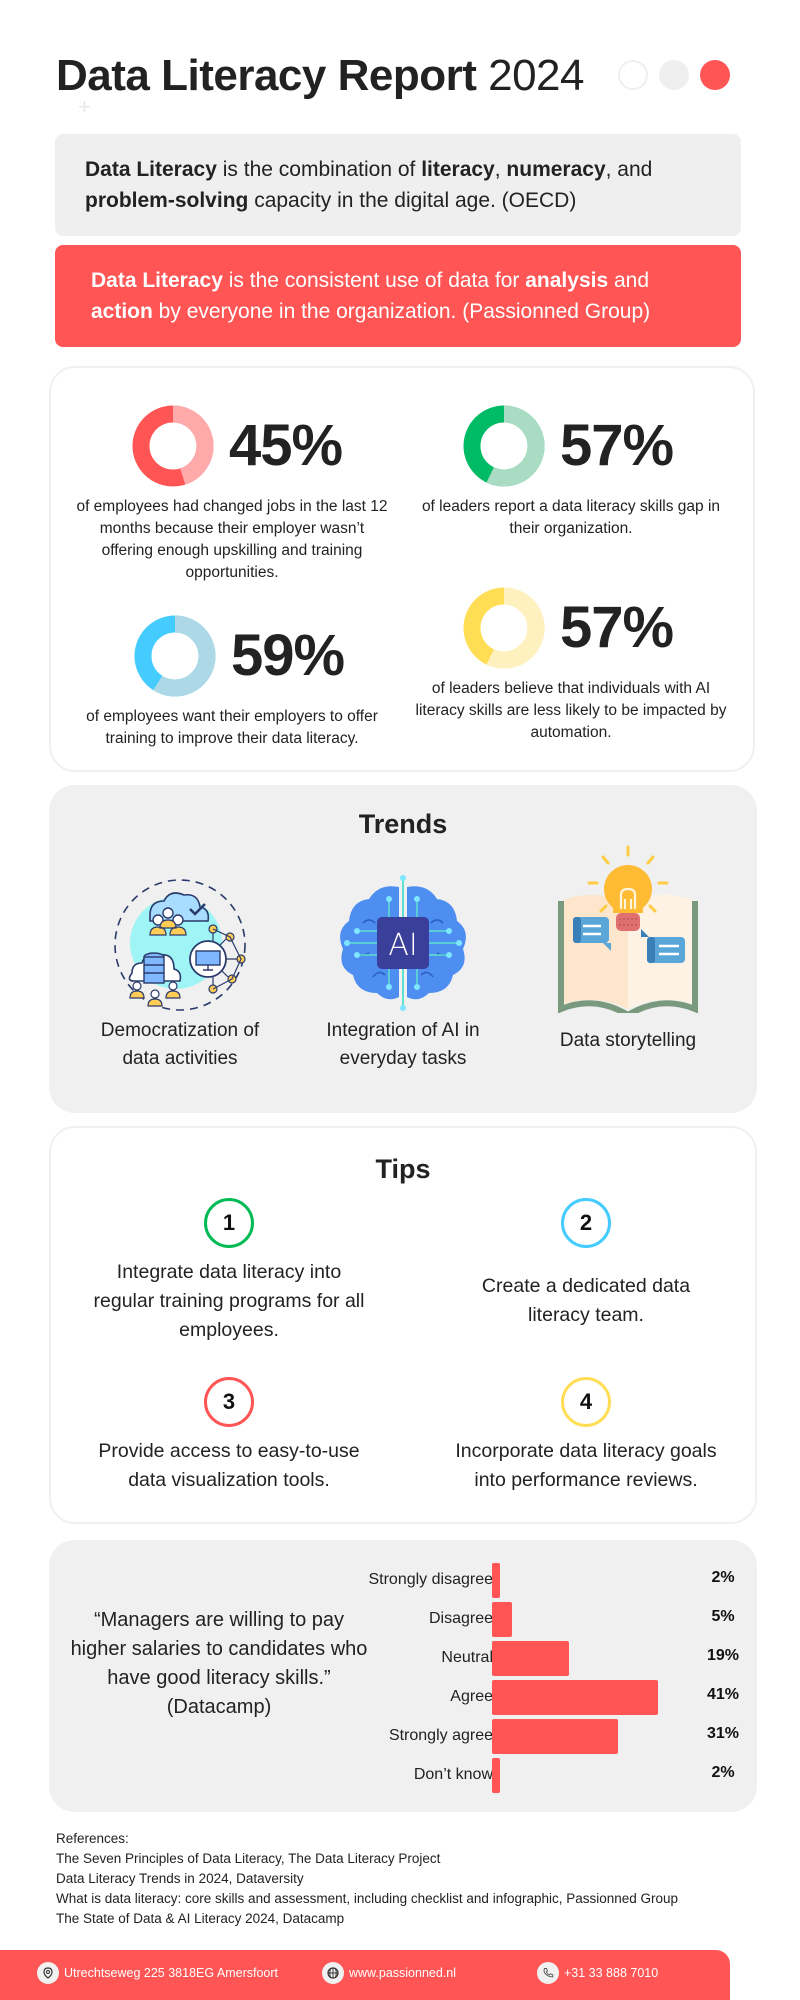 The height and width of the screenshot is (2000, 800). What do you see at coordinates (440, 1735) in the screenshot?
I see `bar-category-label: Strongly agree` at bounding box center [440, 1735].